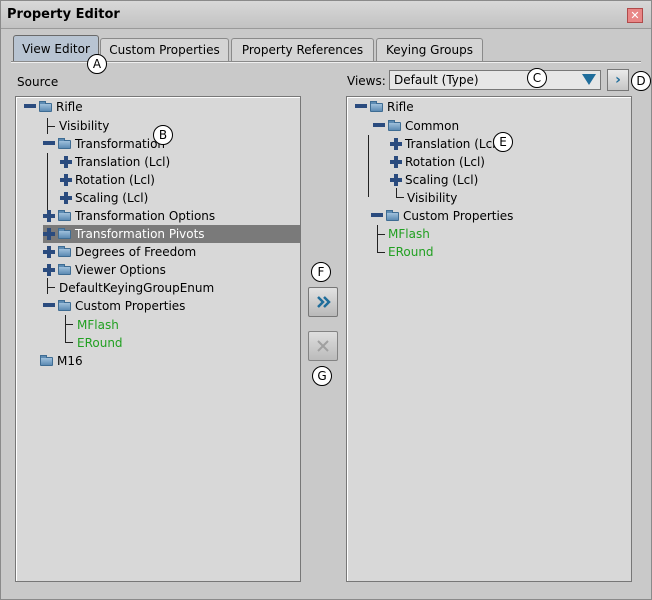  Describe the element at coordinates (589, 79) in the screenshot. I see `dropdown-arrow-icon` at that location.